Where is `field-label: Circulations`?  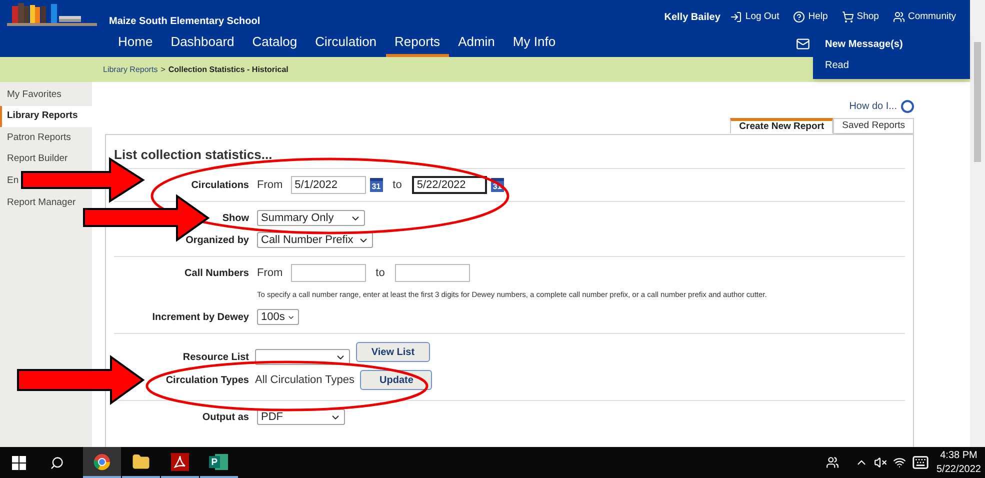 field-label: Circulations is located at coordinates (220, 185).